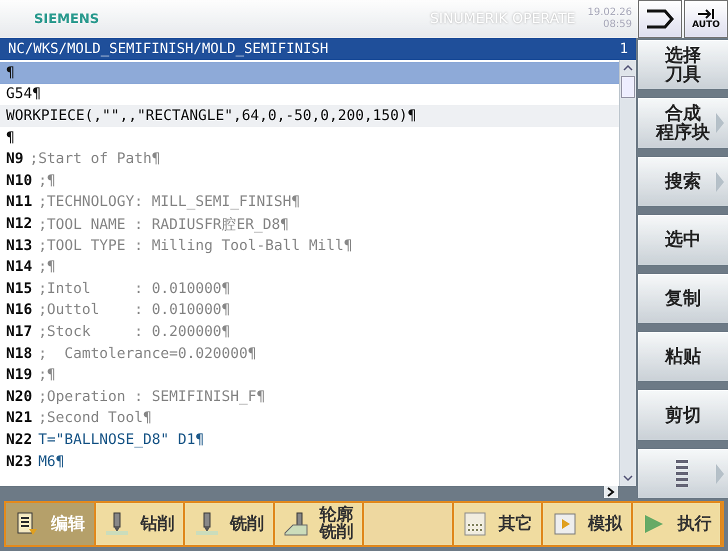 Image resolution: width=728 pixels, height=551 pixels. Describe the element at coordinates (51, 462) in the screenshot. I see `code-text: M6¶` at that location.